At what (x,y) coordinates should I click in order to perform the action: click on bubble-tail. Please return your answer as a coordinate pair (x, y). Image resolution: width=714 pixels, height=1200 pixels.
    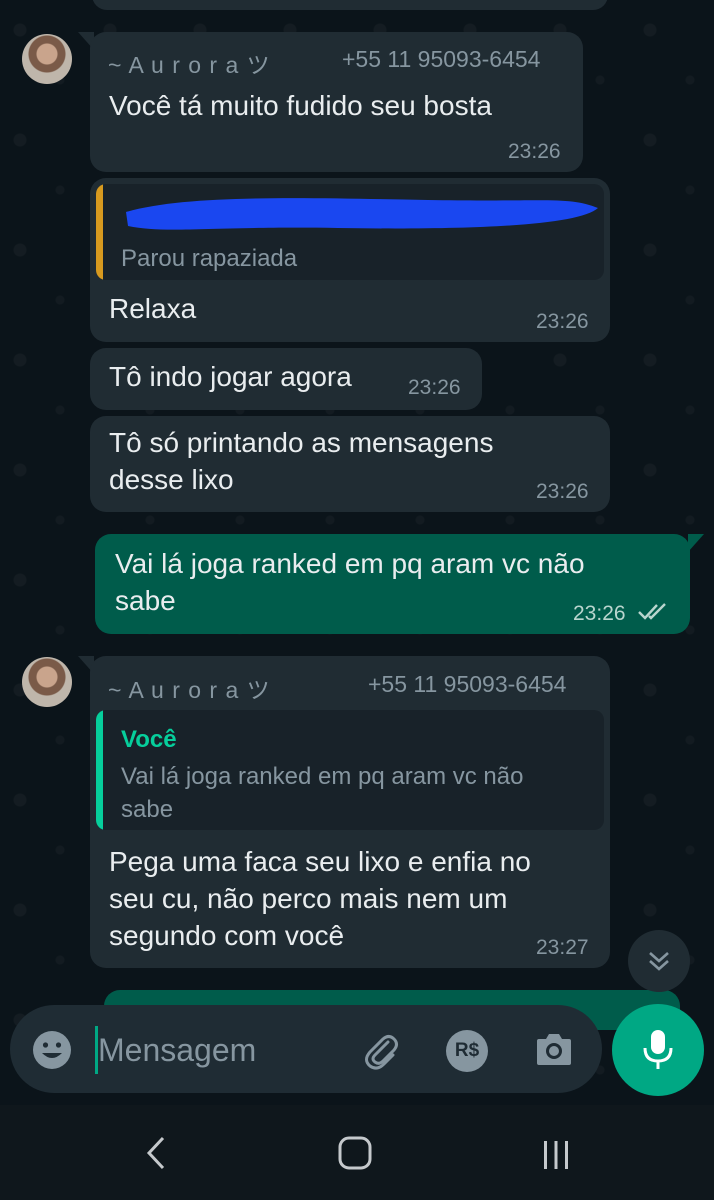
    Looking at the image, I should click on (696, 543).